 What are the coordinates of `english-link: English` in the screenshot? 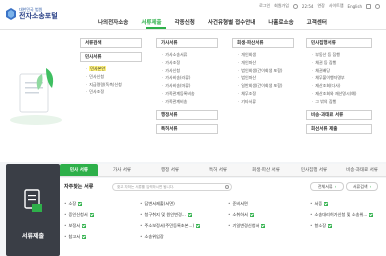 It's located at (355, 6).